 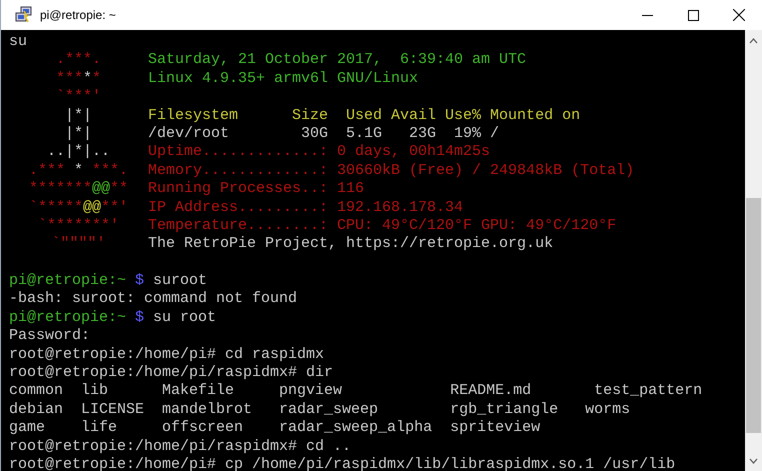 What do you see at coordinates (693, 15) in the screenshot?
I see `maximize-icon` at bounding box center [693, 15].